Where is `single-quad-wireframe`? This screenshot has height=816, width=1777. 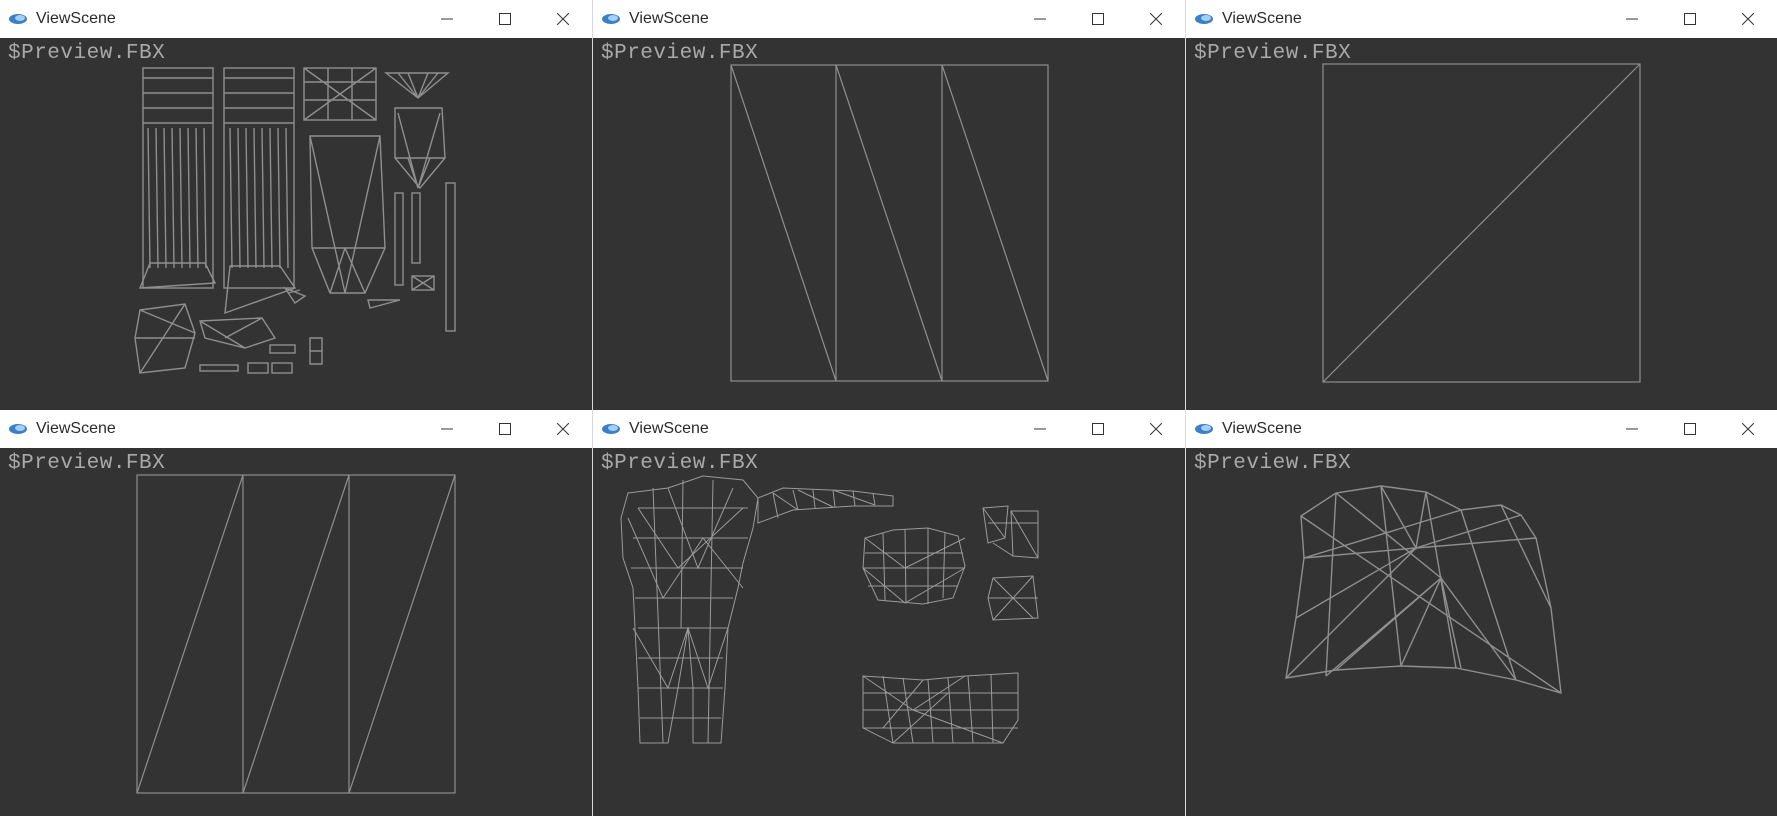 single-quad-wireframe is located at coordinates (1481, 223).